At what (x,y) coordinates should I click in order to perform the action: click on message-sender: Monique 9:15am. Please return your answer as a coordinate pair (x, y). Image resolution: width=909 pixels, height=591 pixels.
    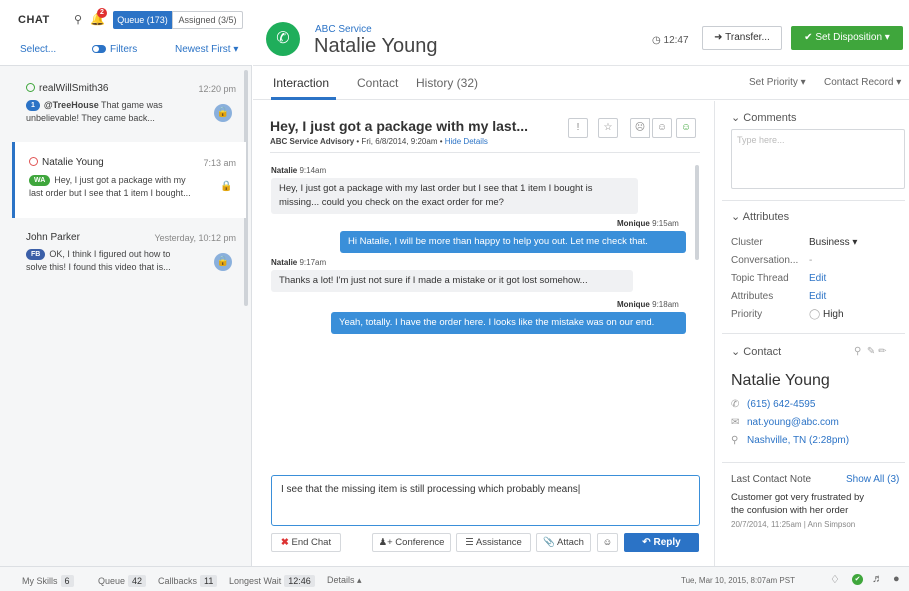
    Looking at the image, I should click on (648, 223).